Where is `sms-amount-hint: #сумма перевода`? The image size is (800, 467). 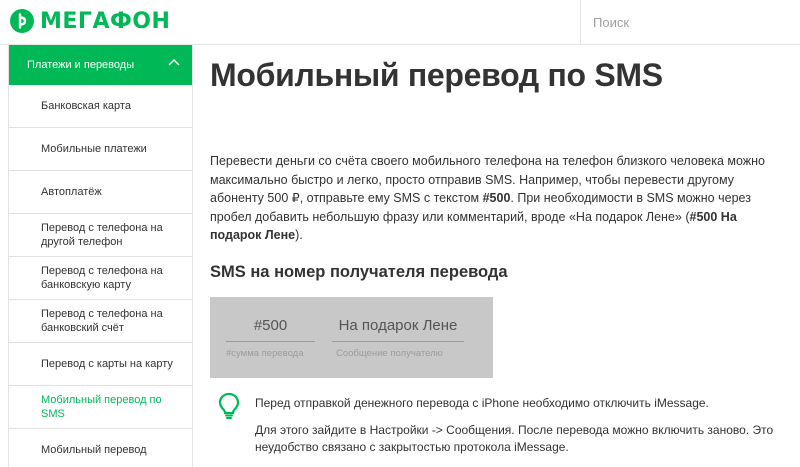 sms-amount-hint: #сумма перевода is located at coordinates (265, 353).